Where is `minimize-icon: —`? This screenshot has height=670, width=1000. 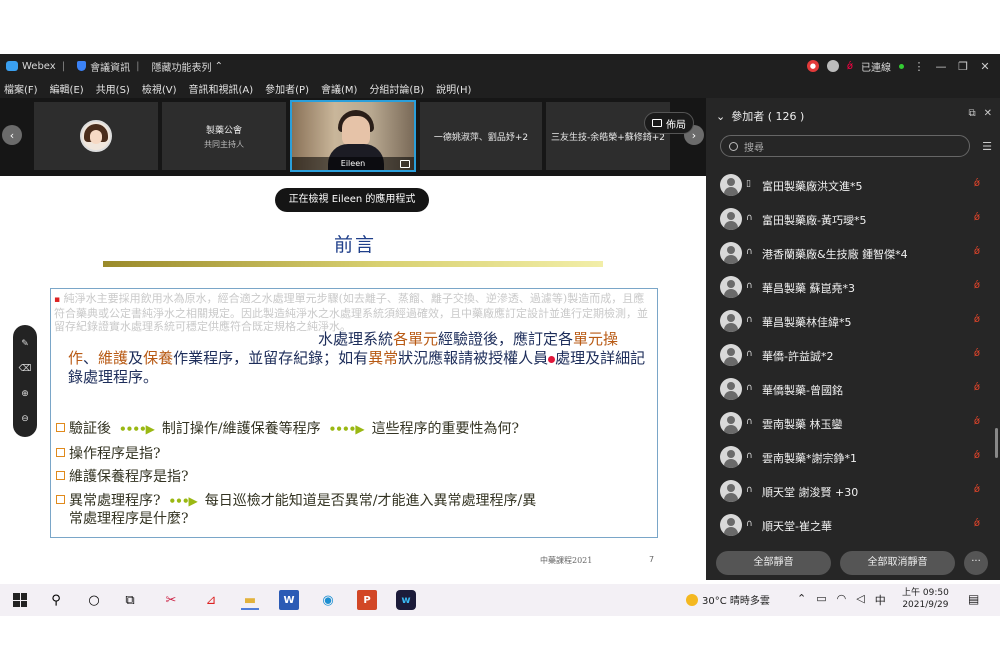 minimize-icon: — is located at coordinates (941, 66).